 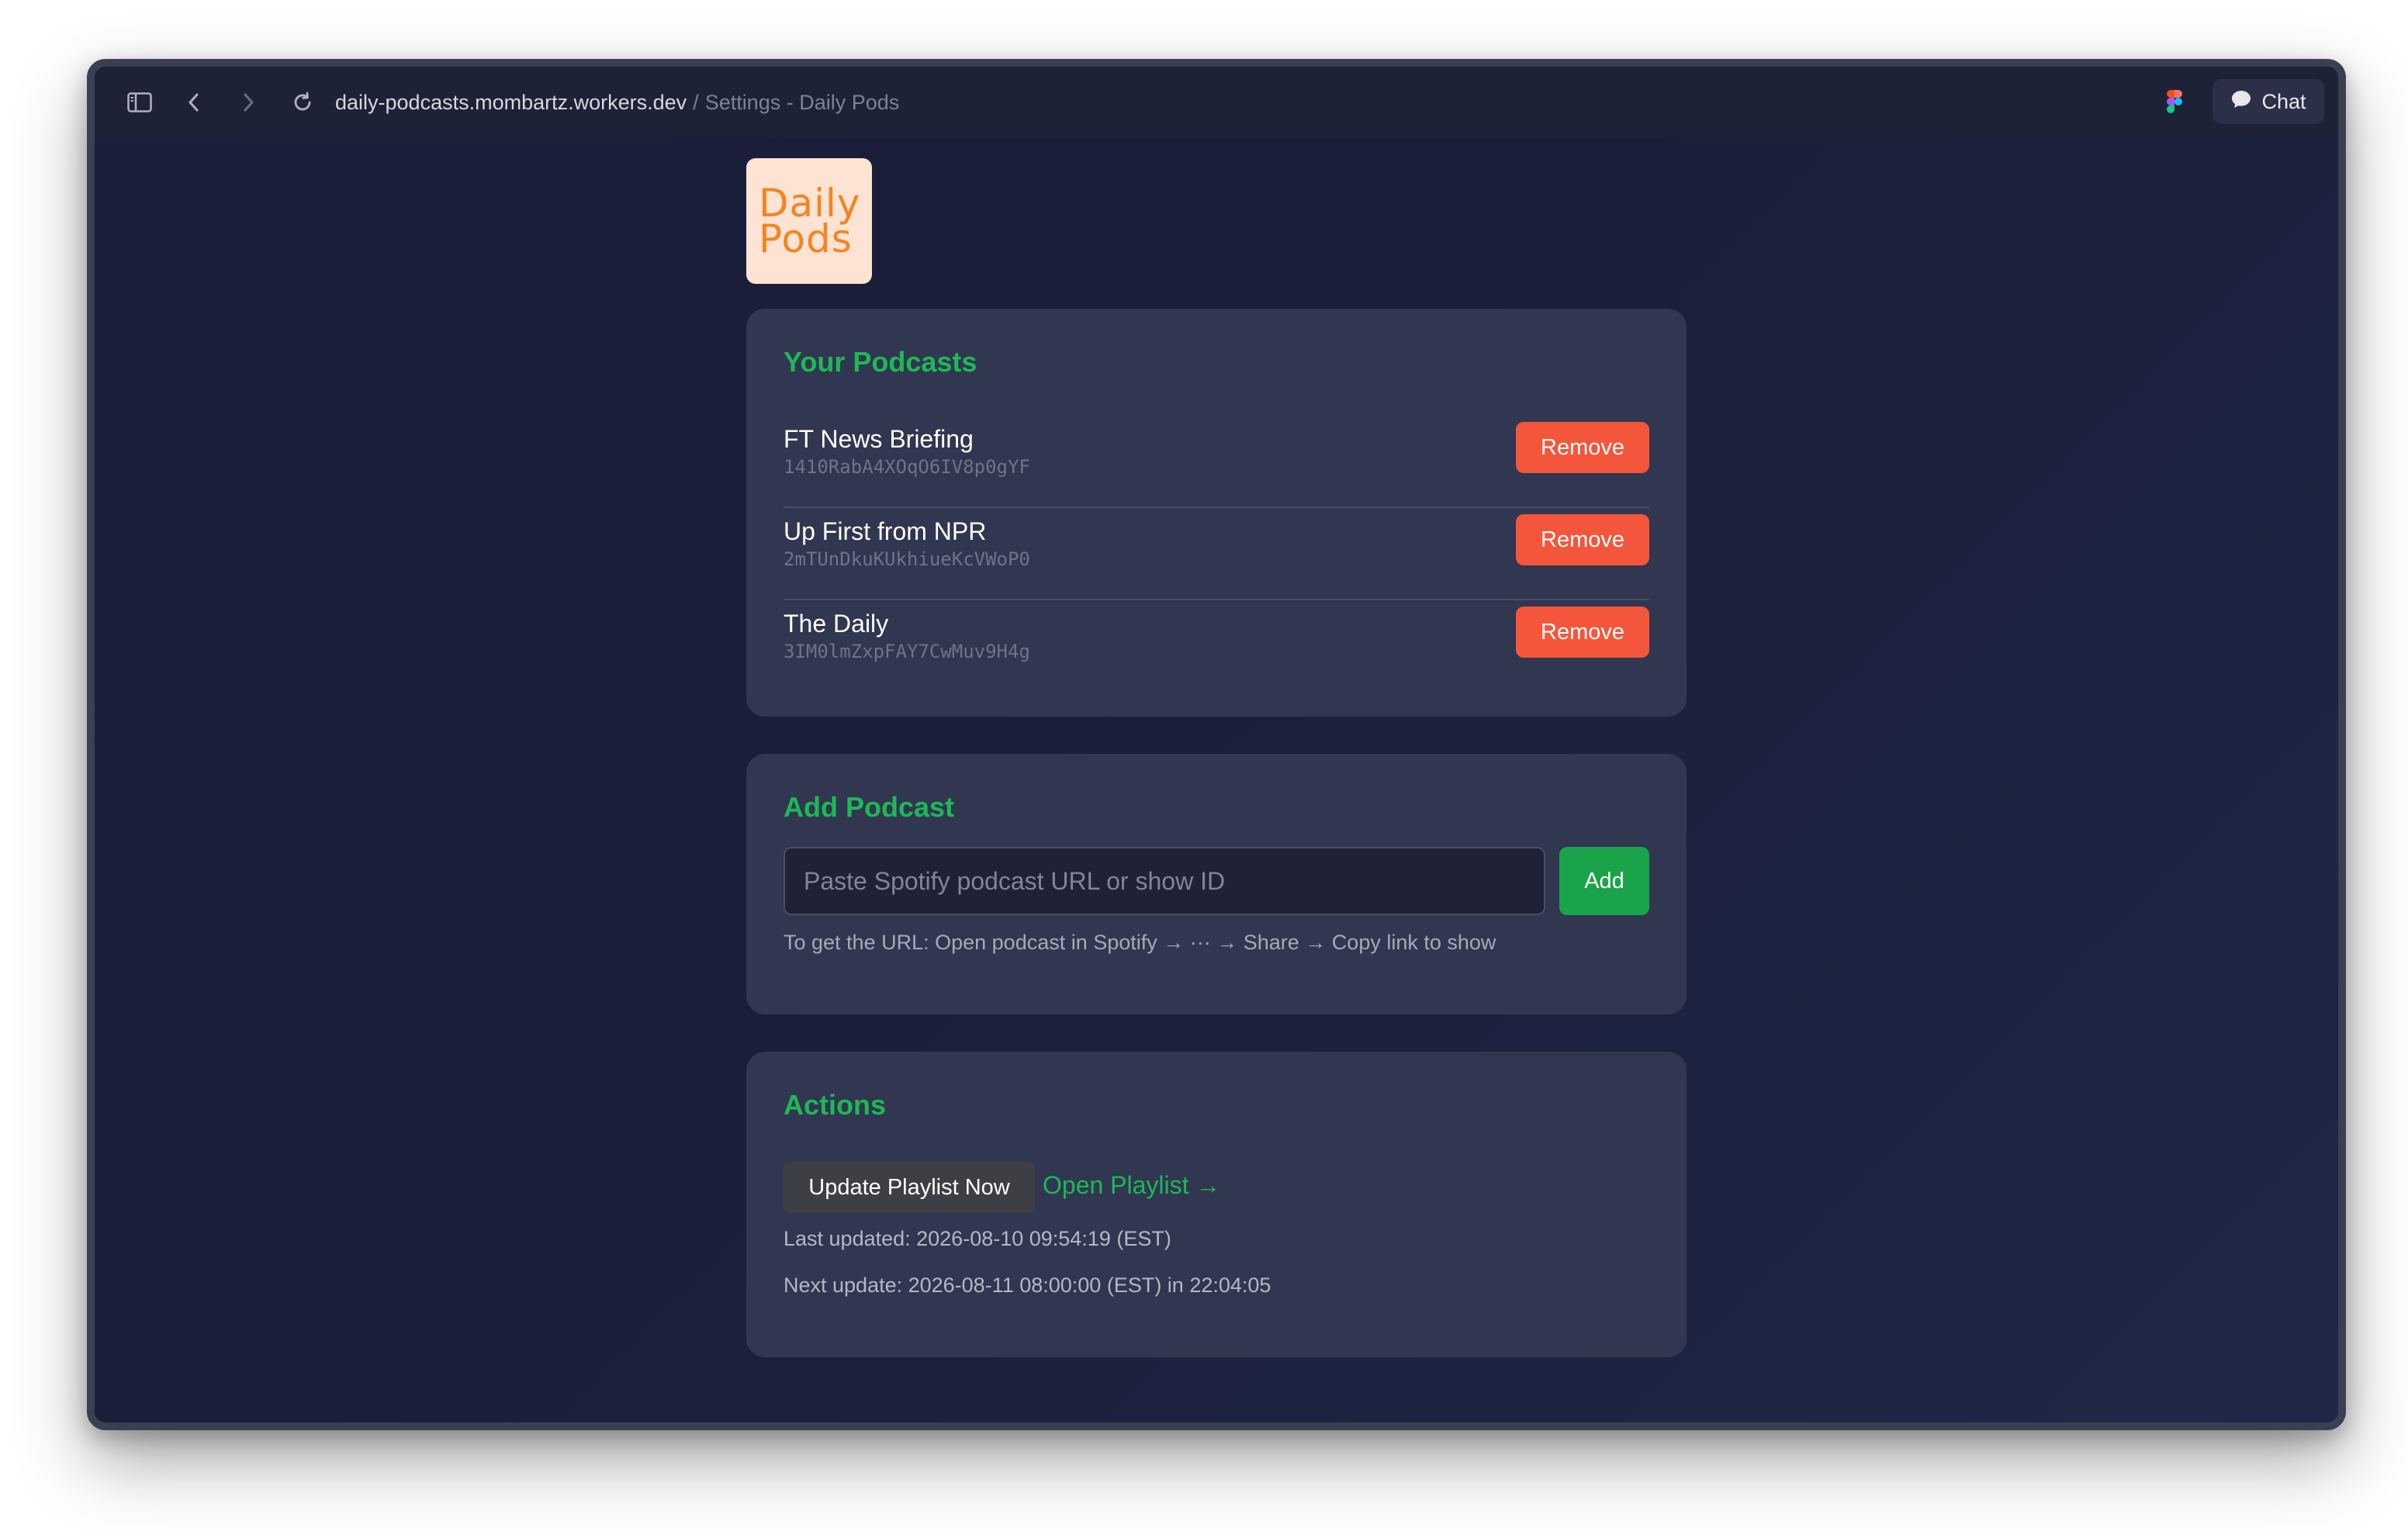 What do you see at coordinates (303, 102) in the screenshot?
I see `reload-icon` at bounding box center [303, 102].